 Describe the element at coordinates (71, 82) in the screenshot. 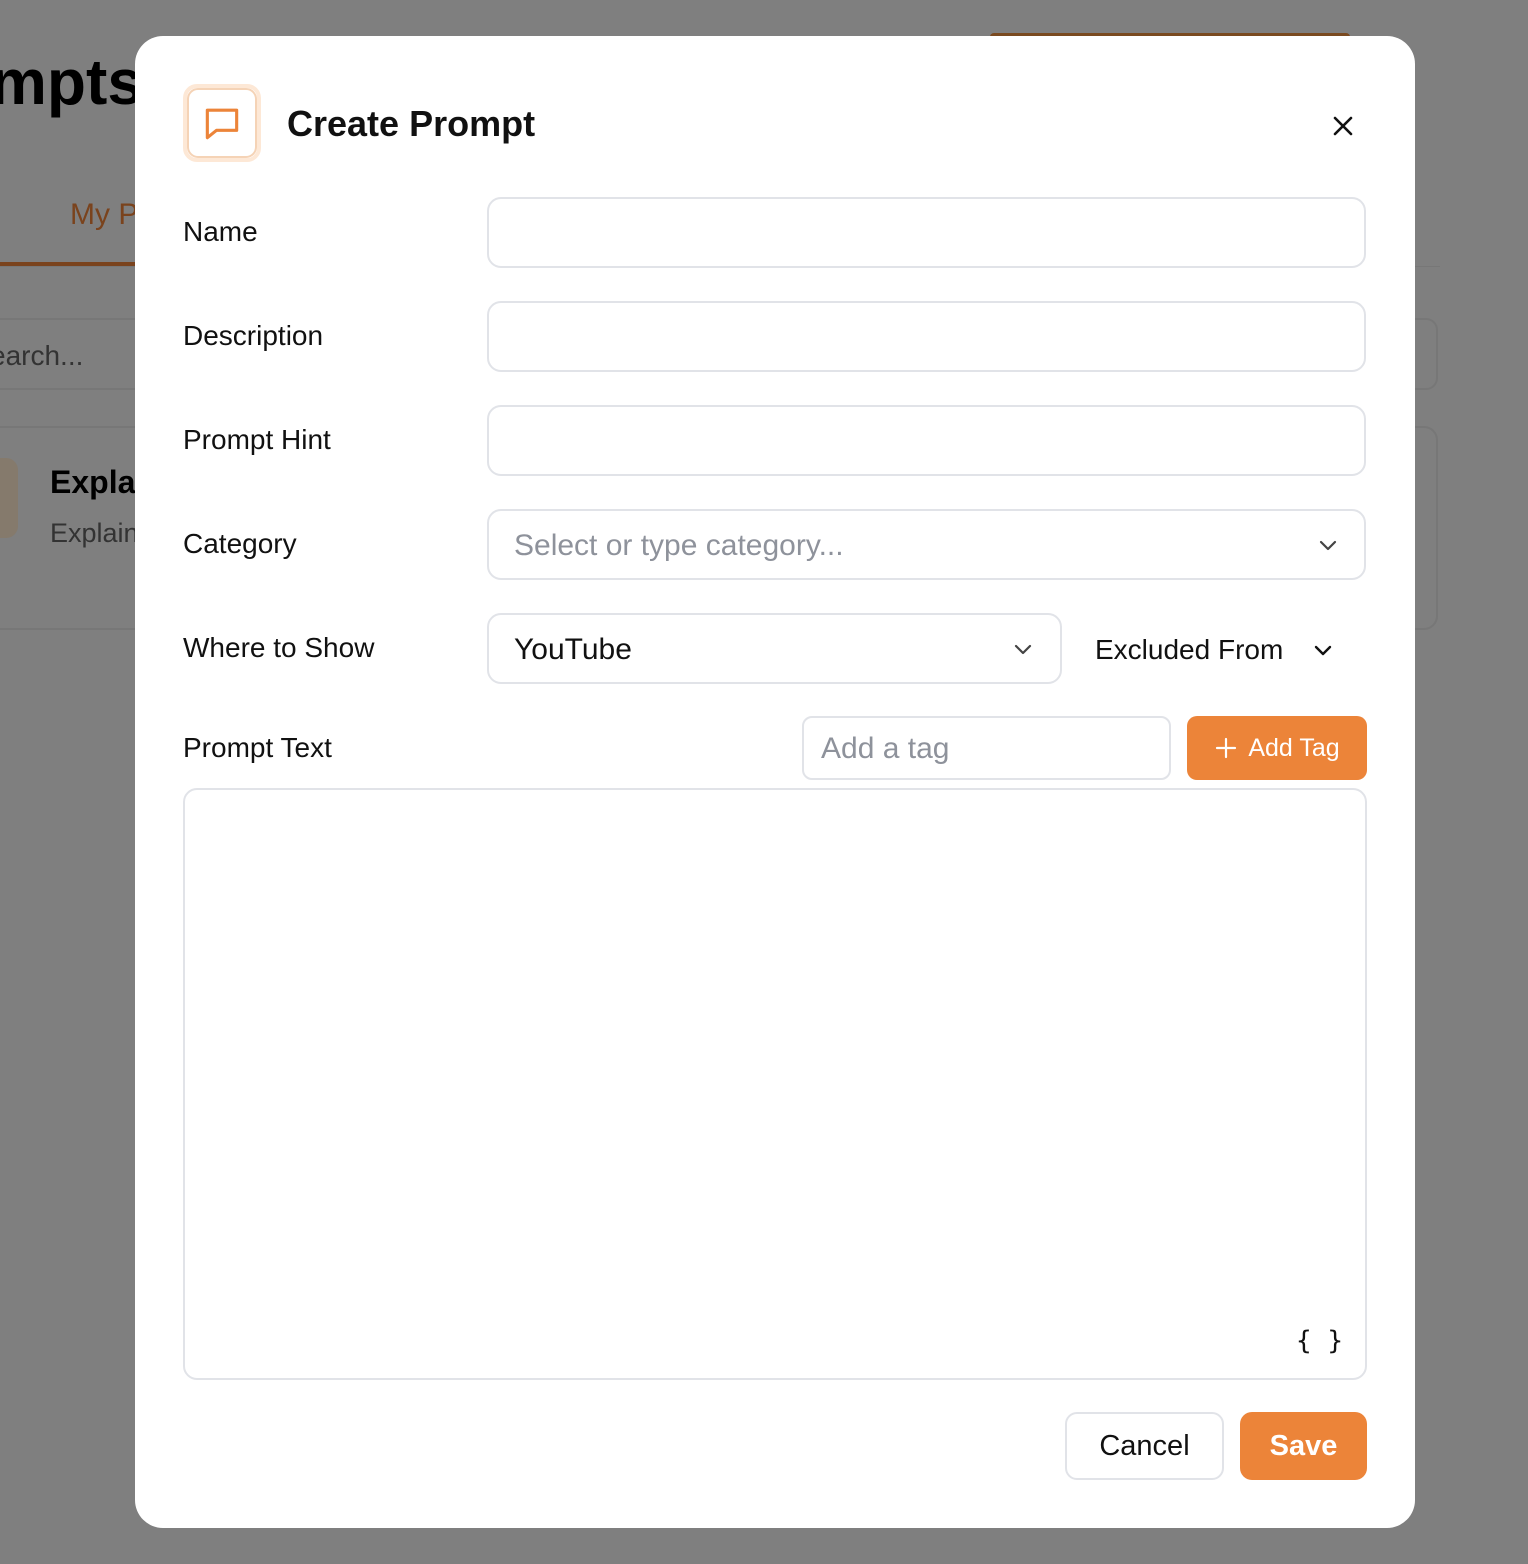

I see `background-page-title: mpts` at that location.